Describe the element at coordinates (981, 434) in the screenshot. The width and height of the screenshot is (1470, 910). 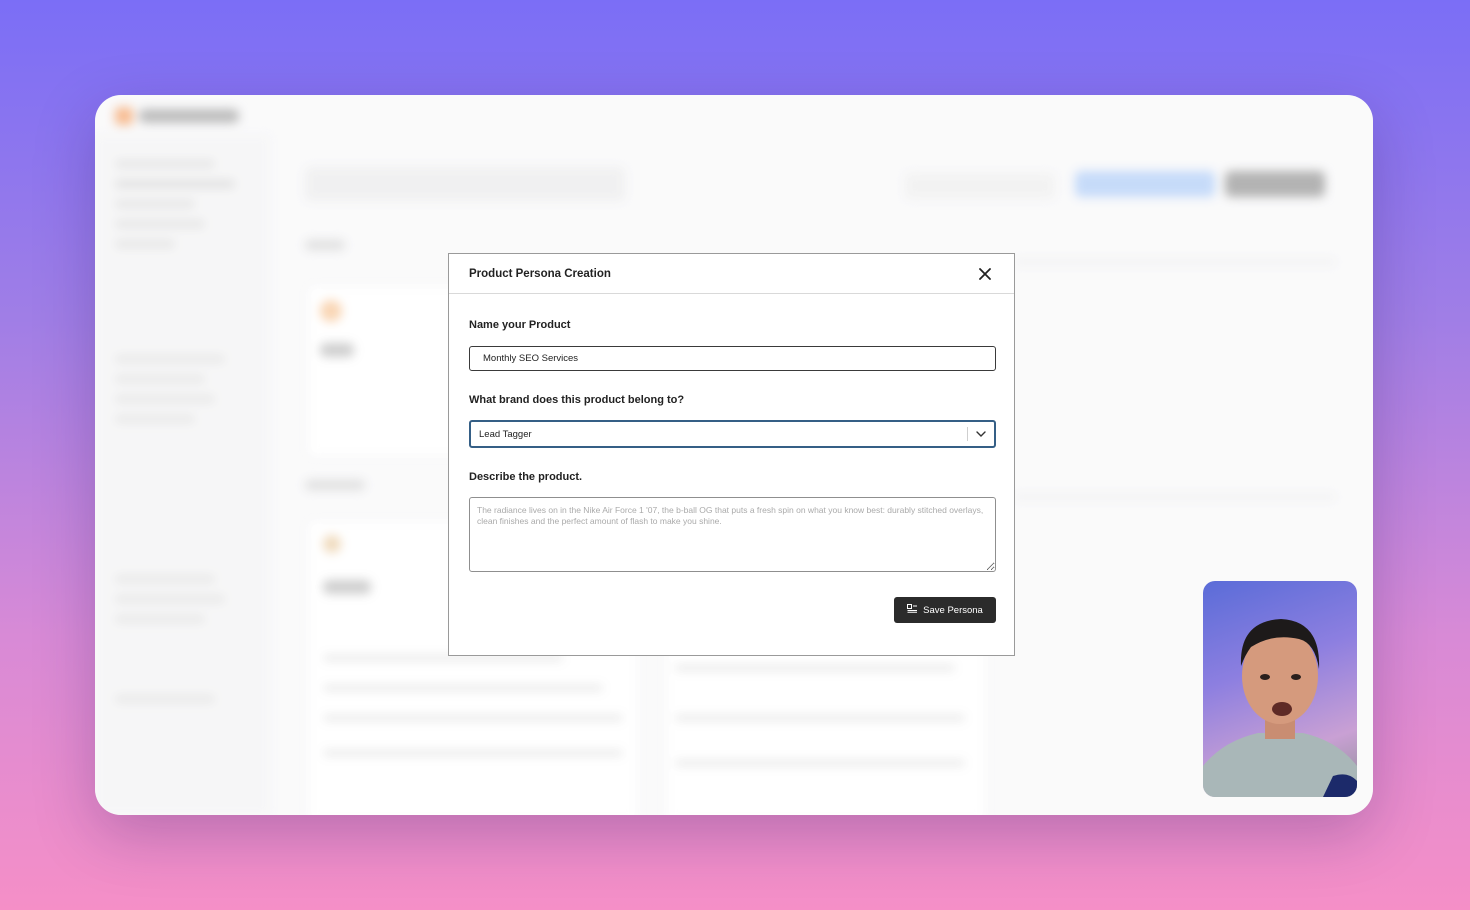
I see `chevron-down-icon` at that location.